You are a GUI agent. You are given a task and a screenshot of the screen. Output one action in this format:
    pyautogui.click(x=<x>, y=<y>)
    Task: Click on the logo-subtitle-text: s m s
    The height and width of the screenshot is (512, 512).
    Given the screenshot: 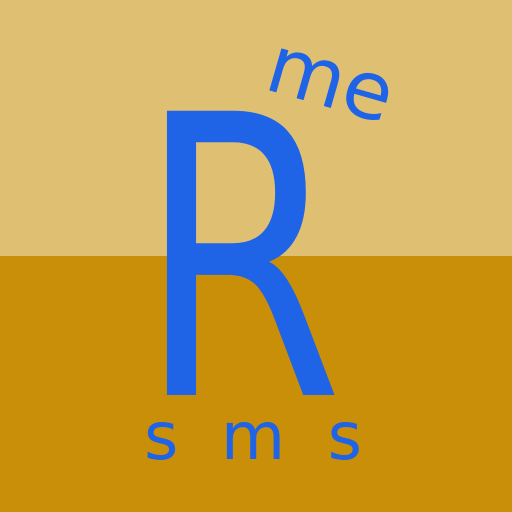 What is the action you would take?
    pyautogui.click(x=253, y=436)
    